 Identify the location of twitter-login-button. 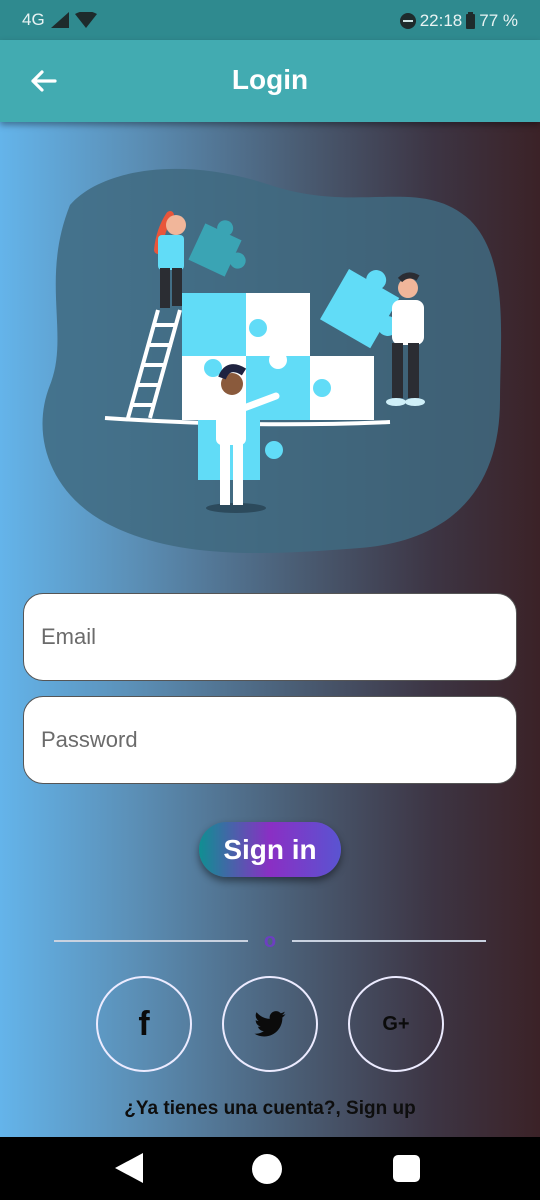
(270, 1024).